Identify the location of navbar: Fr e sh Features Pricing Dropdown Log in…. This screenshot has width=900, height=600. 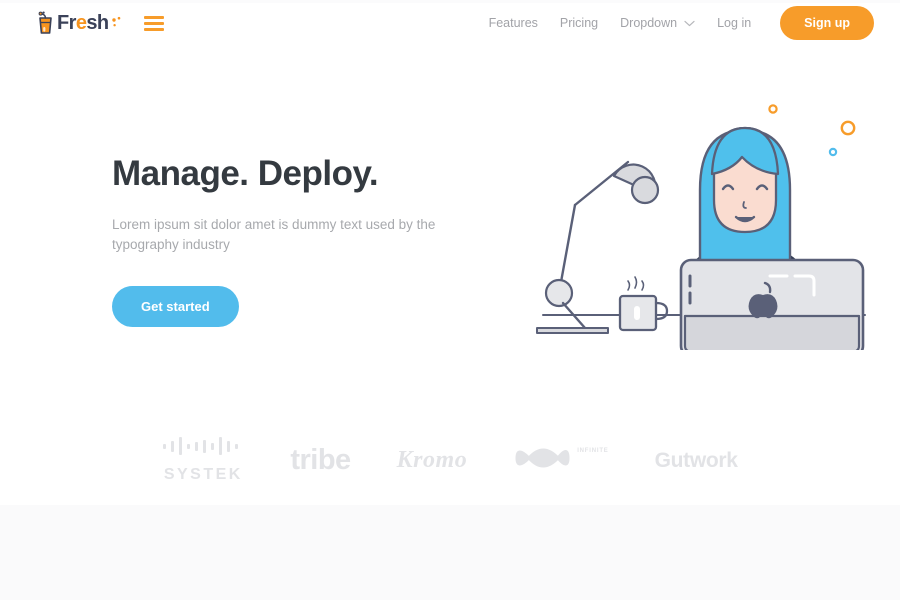
(450, 23).